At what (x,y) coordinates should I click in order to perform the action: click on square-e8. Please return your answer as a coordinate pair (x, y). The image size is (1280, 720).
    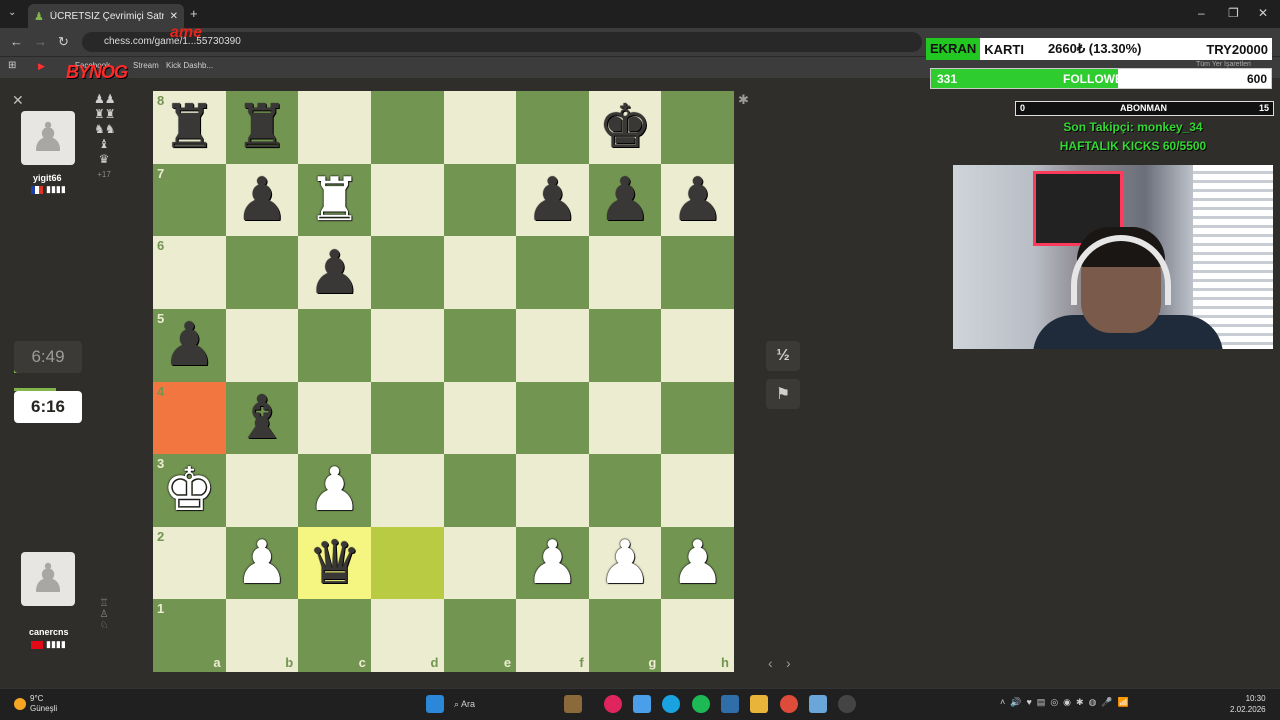
    Looking at the image, I should click on (480, 127).